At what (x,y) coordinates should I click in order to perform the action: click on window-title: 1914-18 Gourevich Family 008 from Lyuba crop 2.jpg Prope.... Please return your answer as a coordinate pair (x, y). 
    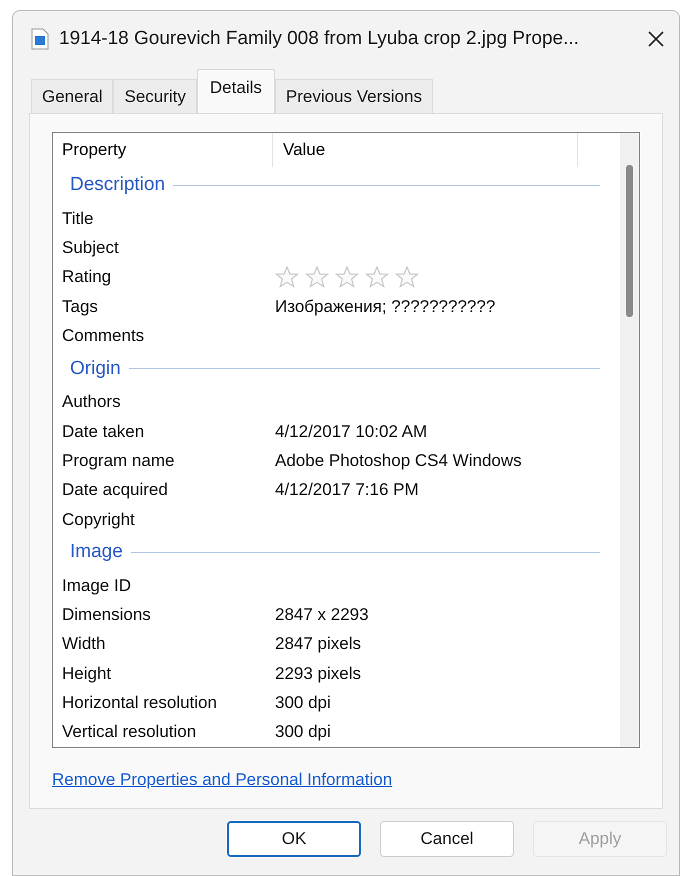
    Looking at the image, I should click on (319, 38).